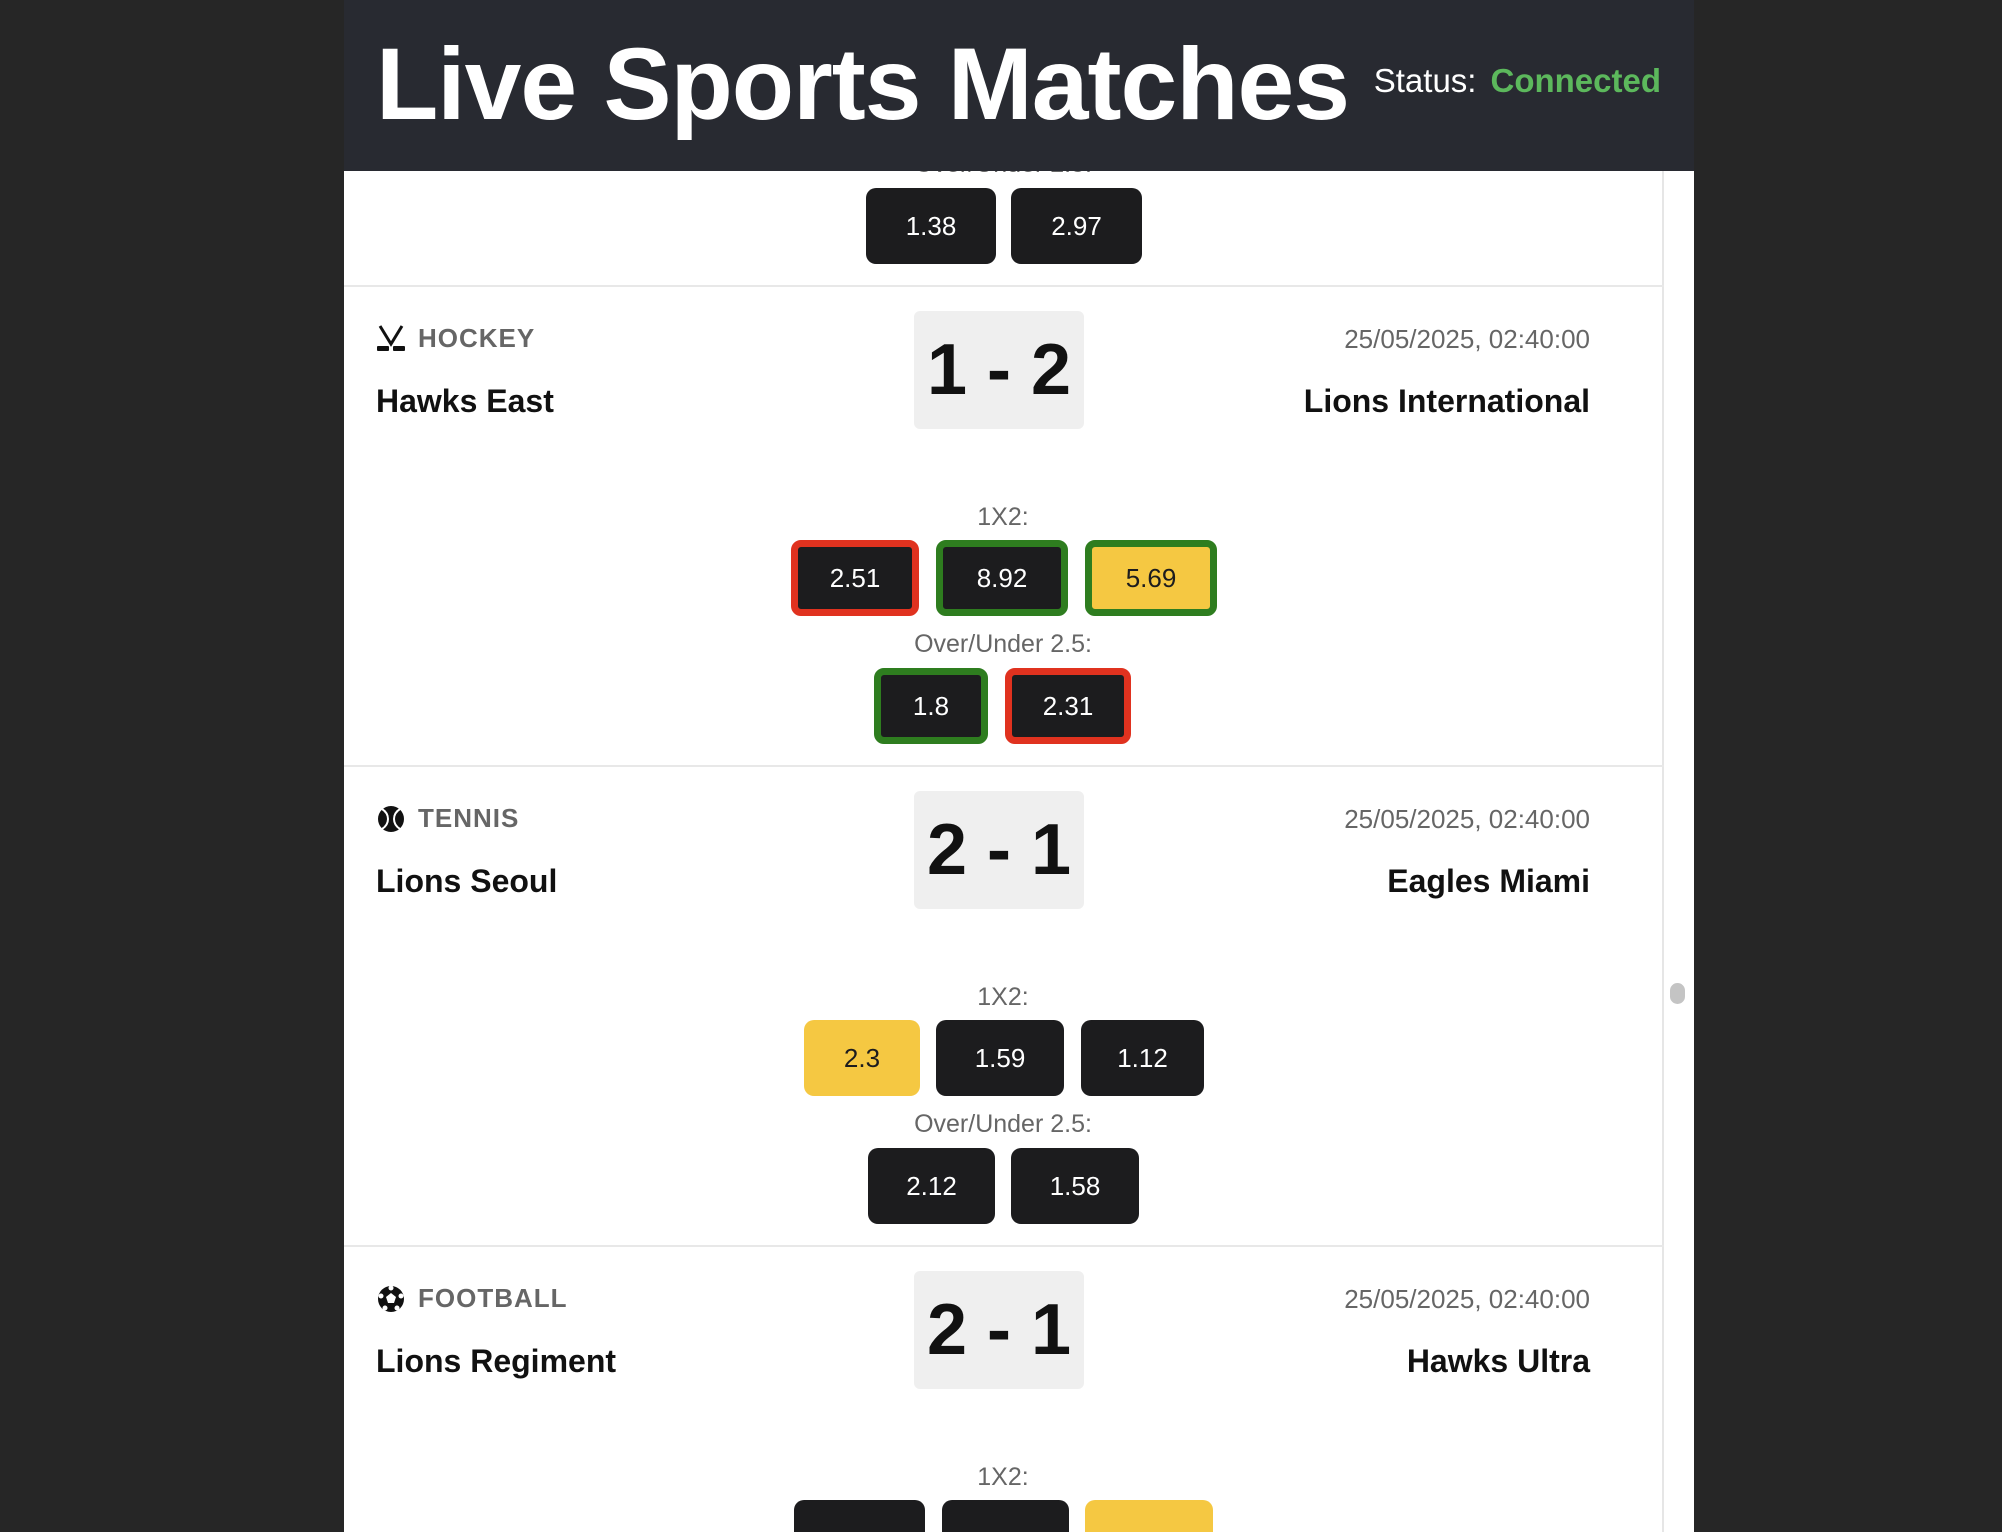  Describe the element at coordinates (859, 1516) in the screenshot. I see `odds-button-home` at that location.